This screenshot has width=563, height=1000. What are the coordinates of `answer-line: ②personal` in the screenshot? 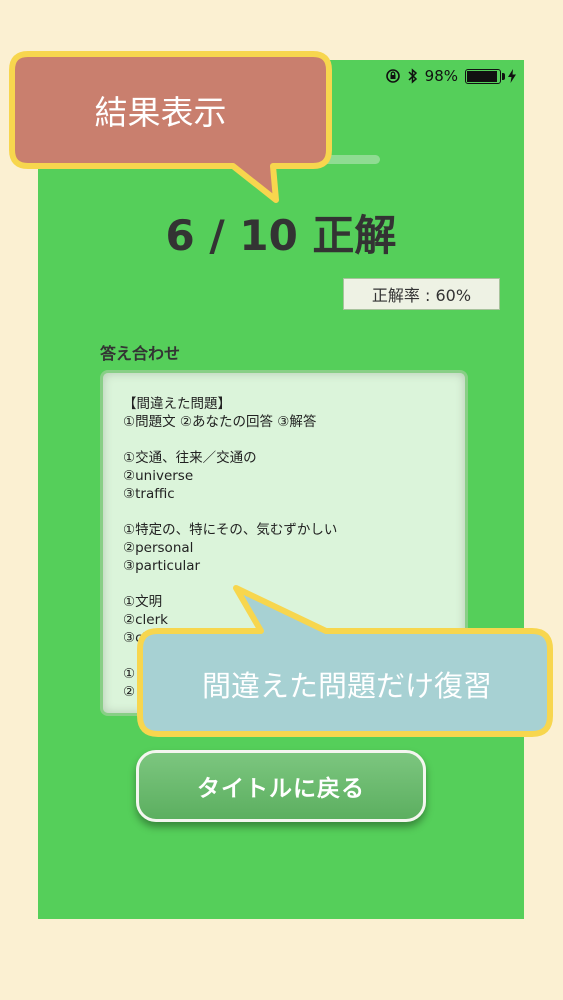 It's located at (158, 548).